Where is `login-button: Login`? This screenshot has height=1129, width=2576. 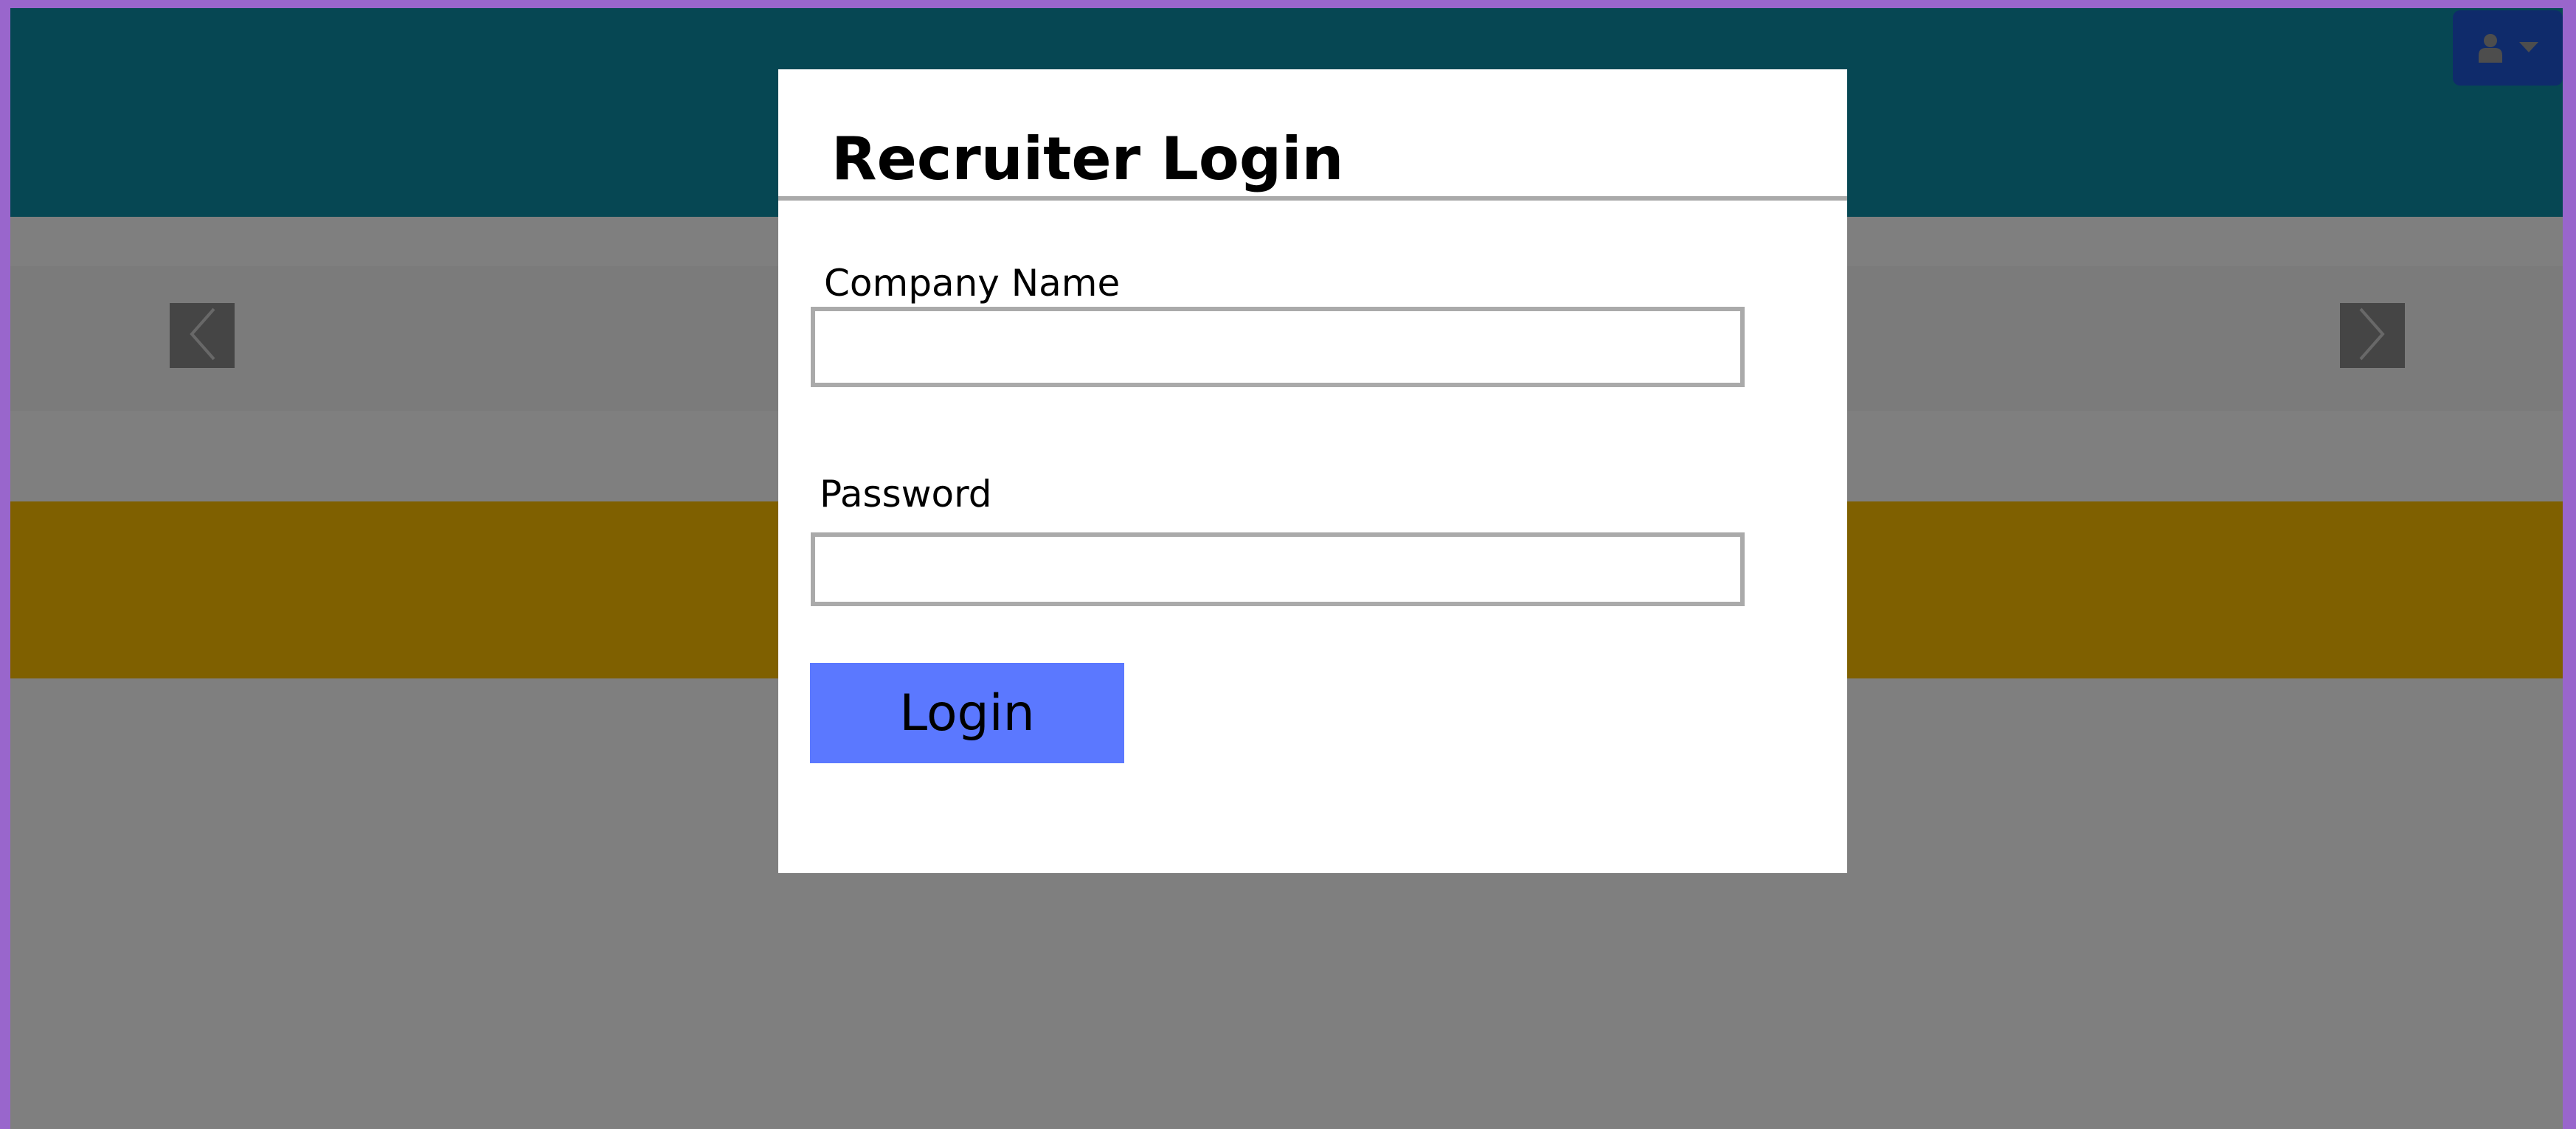
login-button: Login is located at coordinates (967, 713).